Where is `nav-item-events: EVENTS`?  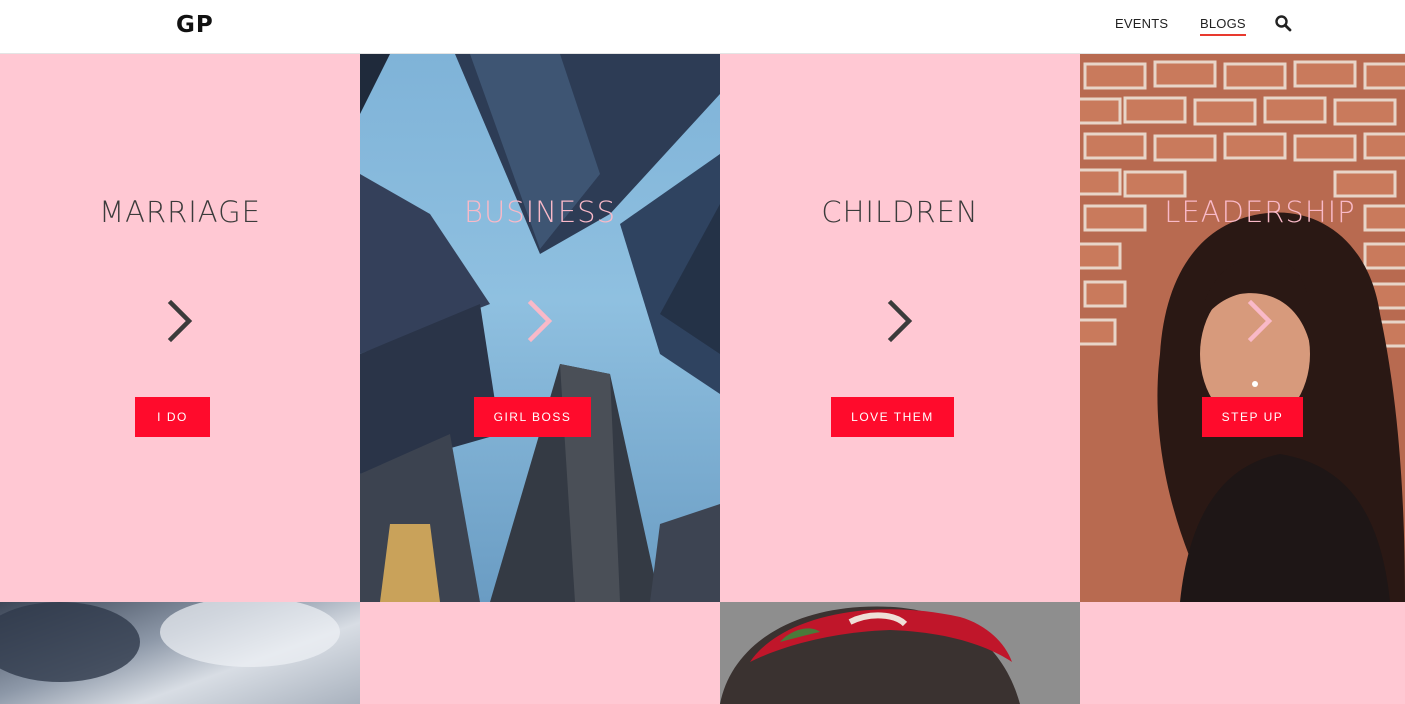
nav-item-events: EVENTS is located at coordinates (1141, 25).